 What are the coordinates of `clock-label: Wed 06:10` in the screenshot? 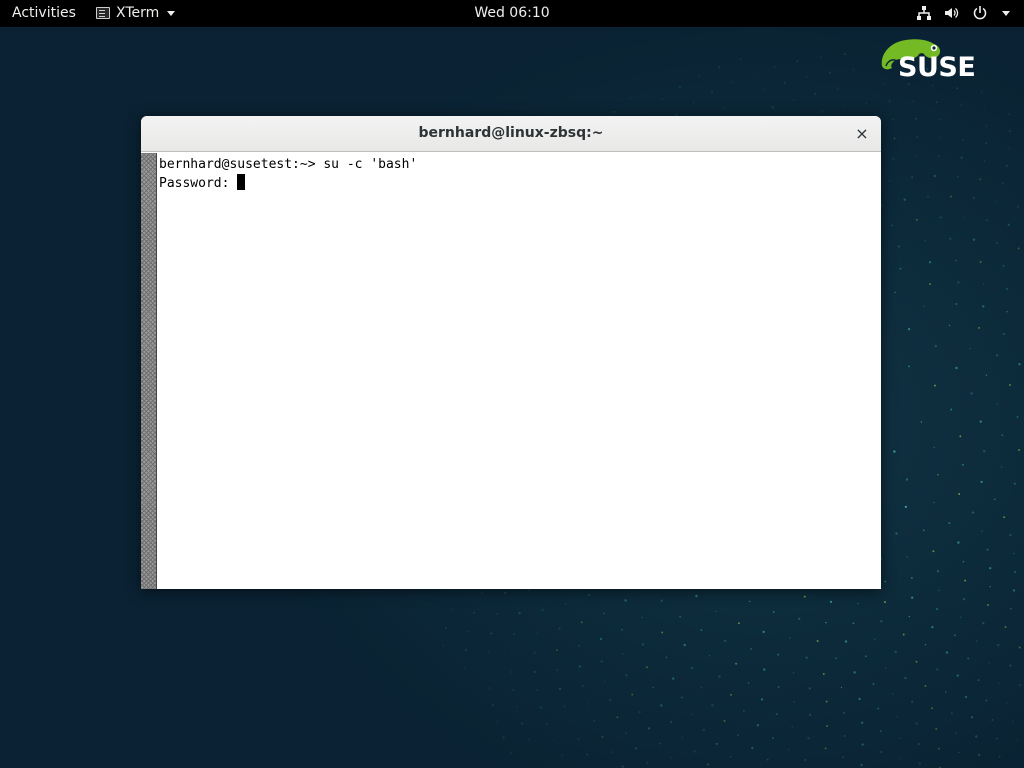 It's located at (511, 13).